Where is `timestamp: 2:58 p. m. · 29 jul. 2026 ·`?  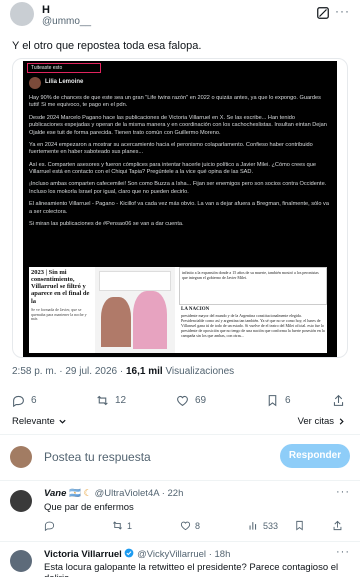
timestamp: 2:58 p. m. · 29 jul. 2026 · is located at coordinates (67, 371).